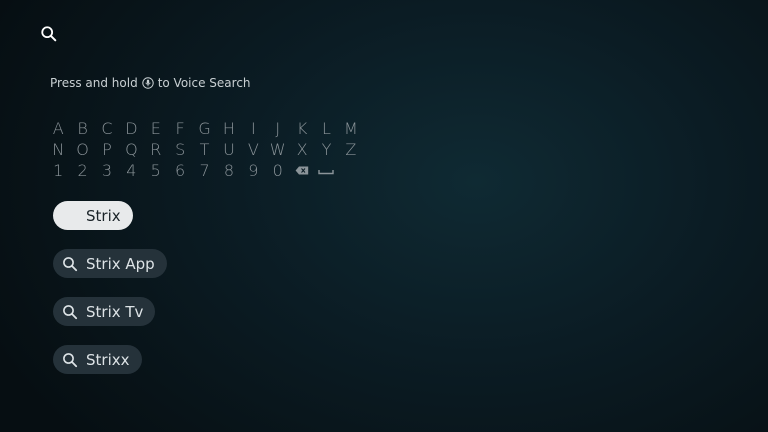 The height and width of the screenshot is (432, 768). I want to click on suggestion-strix: Strix, so click(93, 215).